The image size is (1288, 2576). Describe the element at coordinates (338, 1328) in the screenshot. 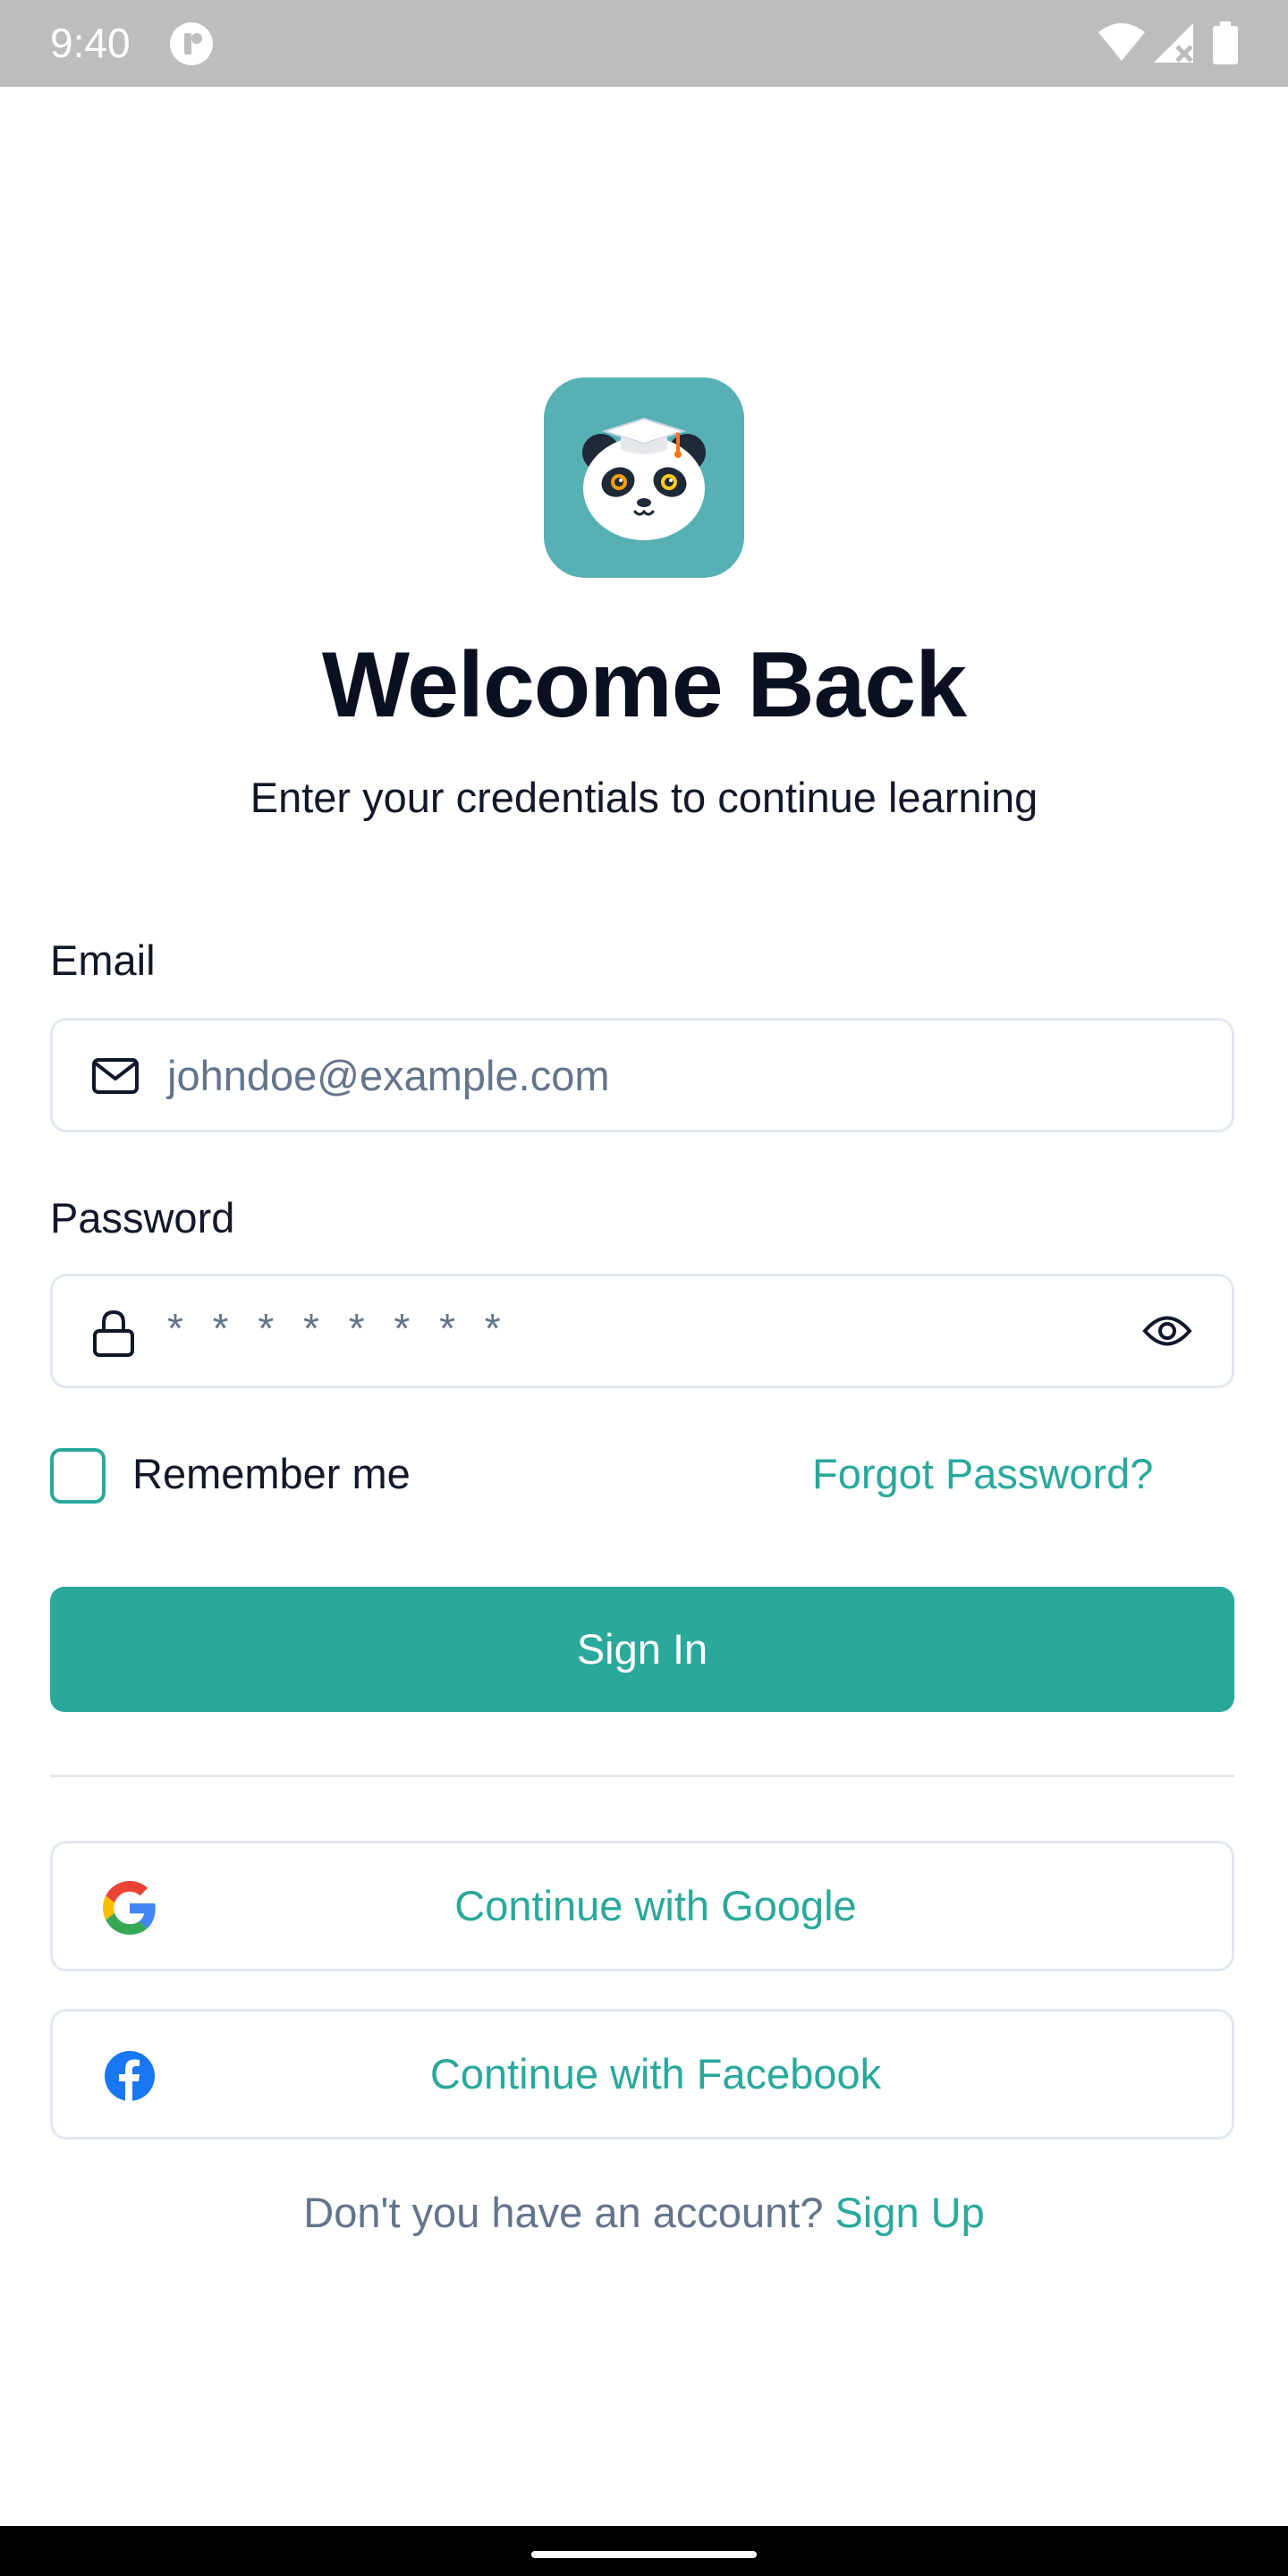

I see `password-placeholder: * * * * * * * *` at that location.